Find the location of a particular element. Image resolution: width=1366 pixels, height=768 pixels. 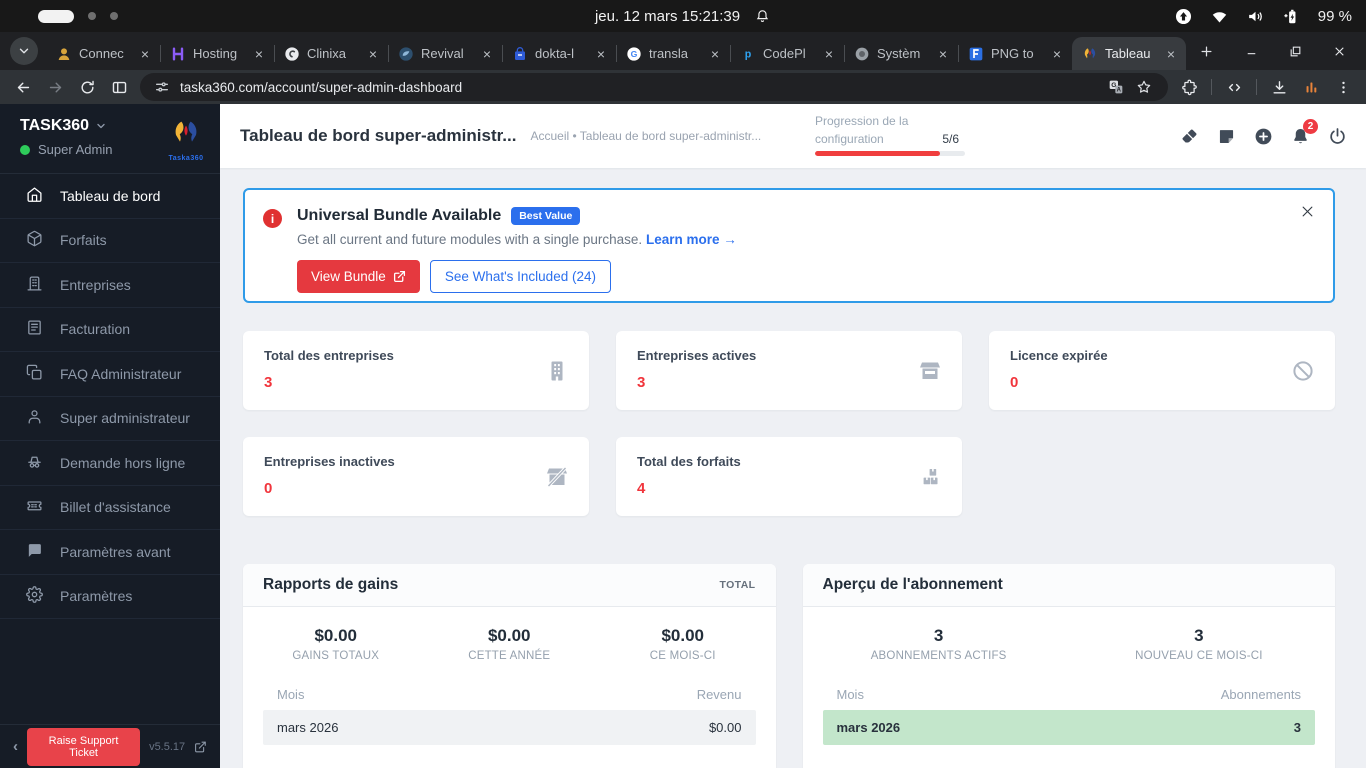

side-panel-button is located at coordinates (119, 87).